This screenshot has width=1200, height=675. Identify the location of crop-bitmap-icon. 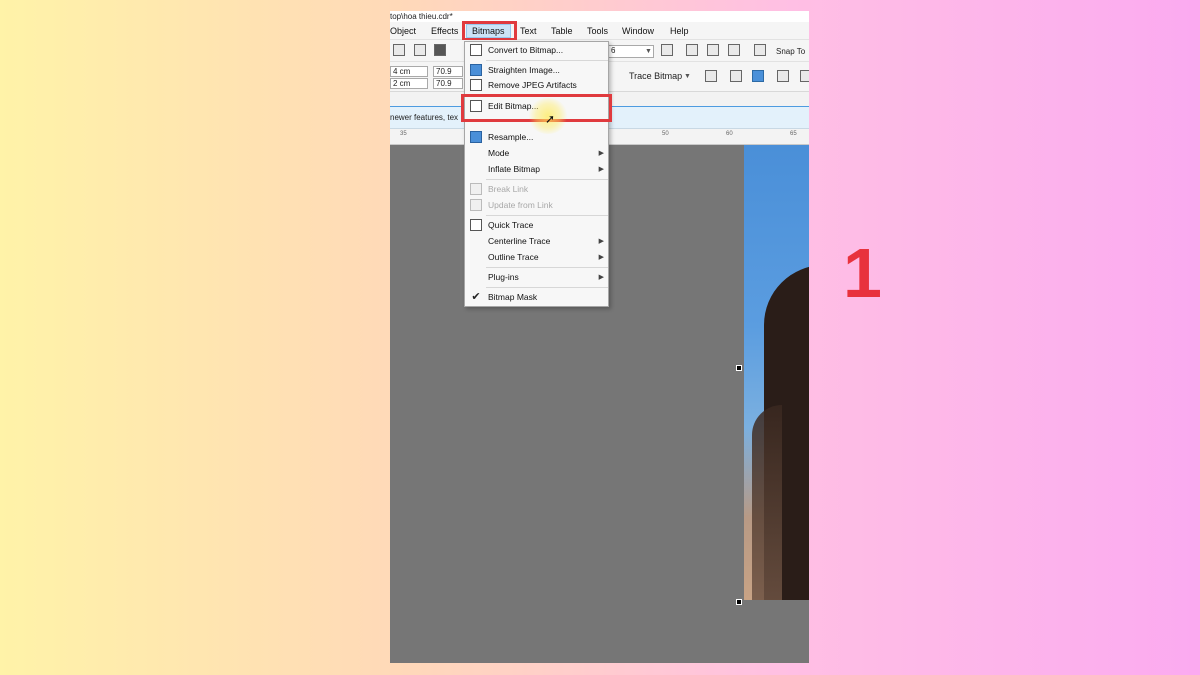
(736, 76).